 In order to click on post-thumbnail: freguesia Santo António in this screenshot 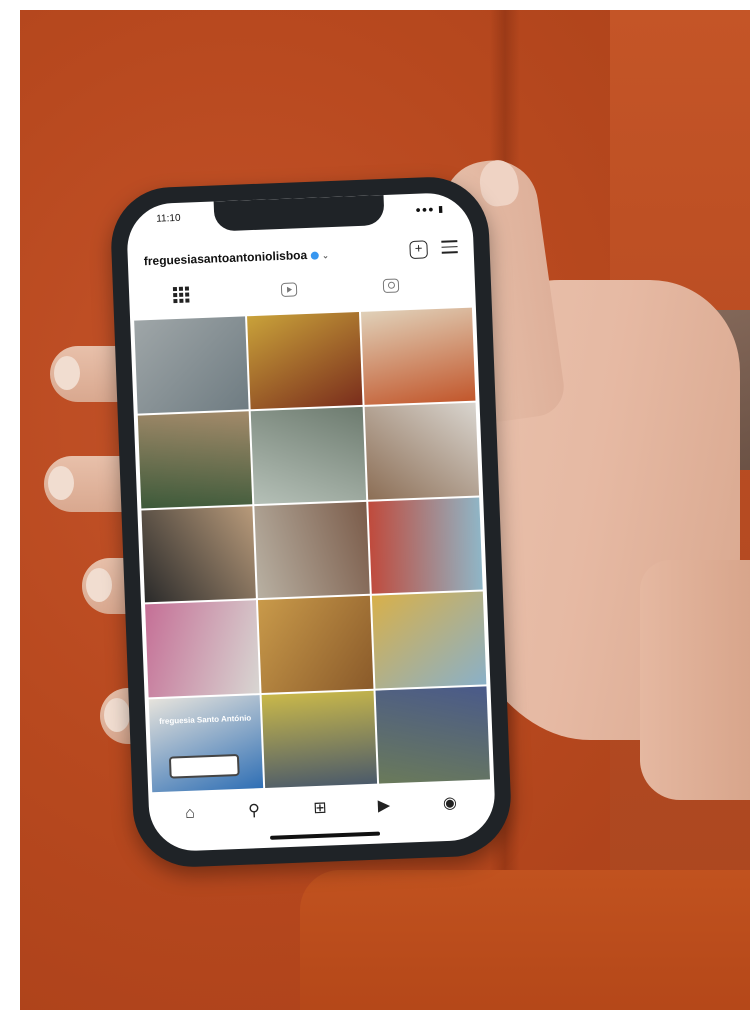, I will do `click(206, 744)`.